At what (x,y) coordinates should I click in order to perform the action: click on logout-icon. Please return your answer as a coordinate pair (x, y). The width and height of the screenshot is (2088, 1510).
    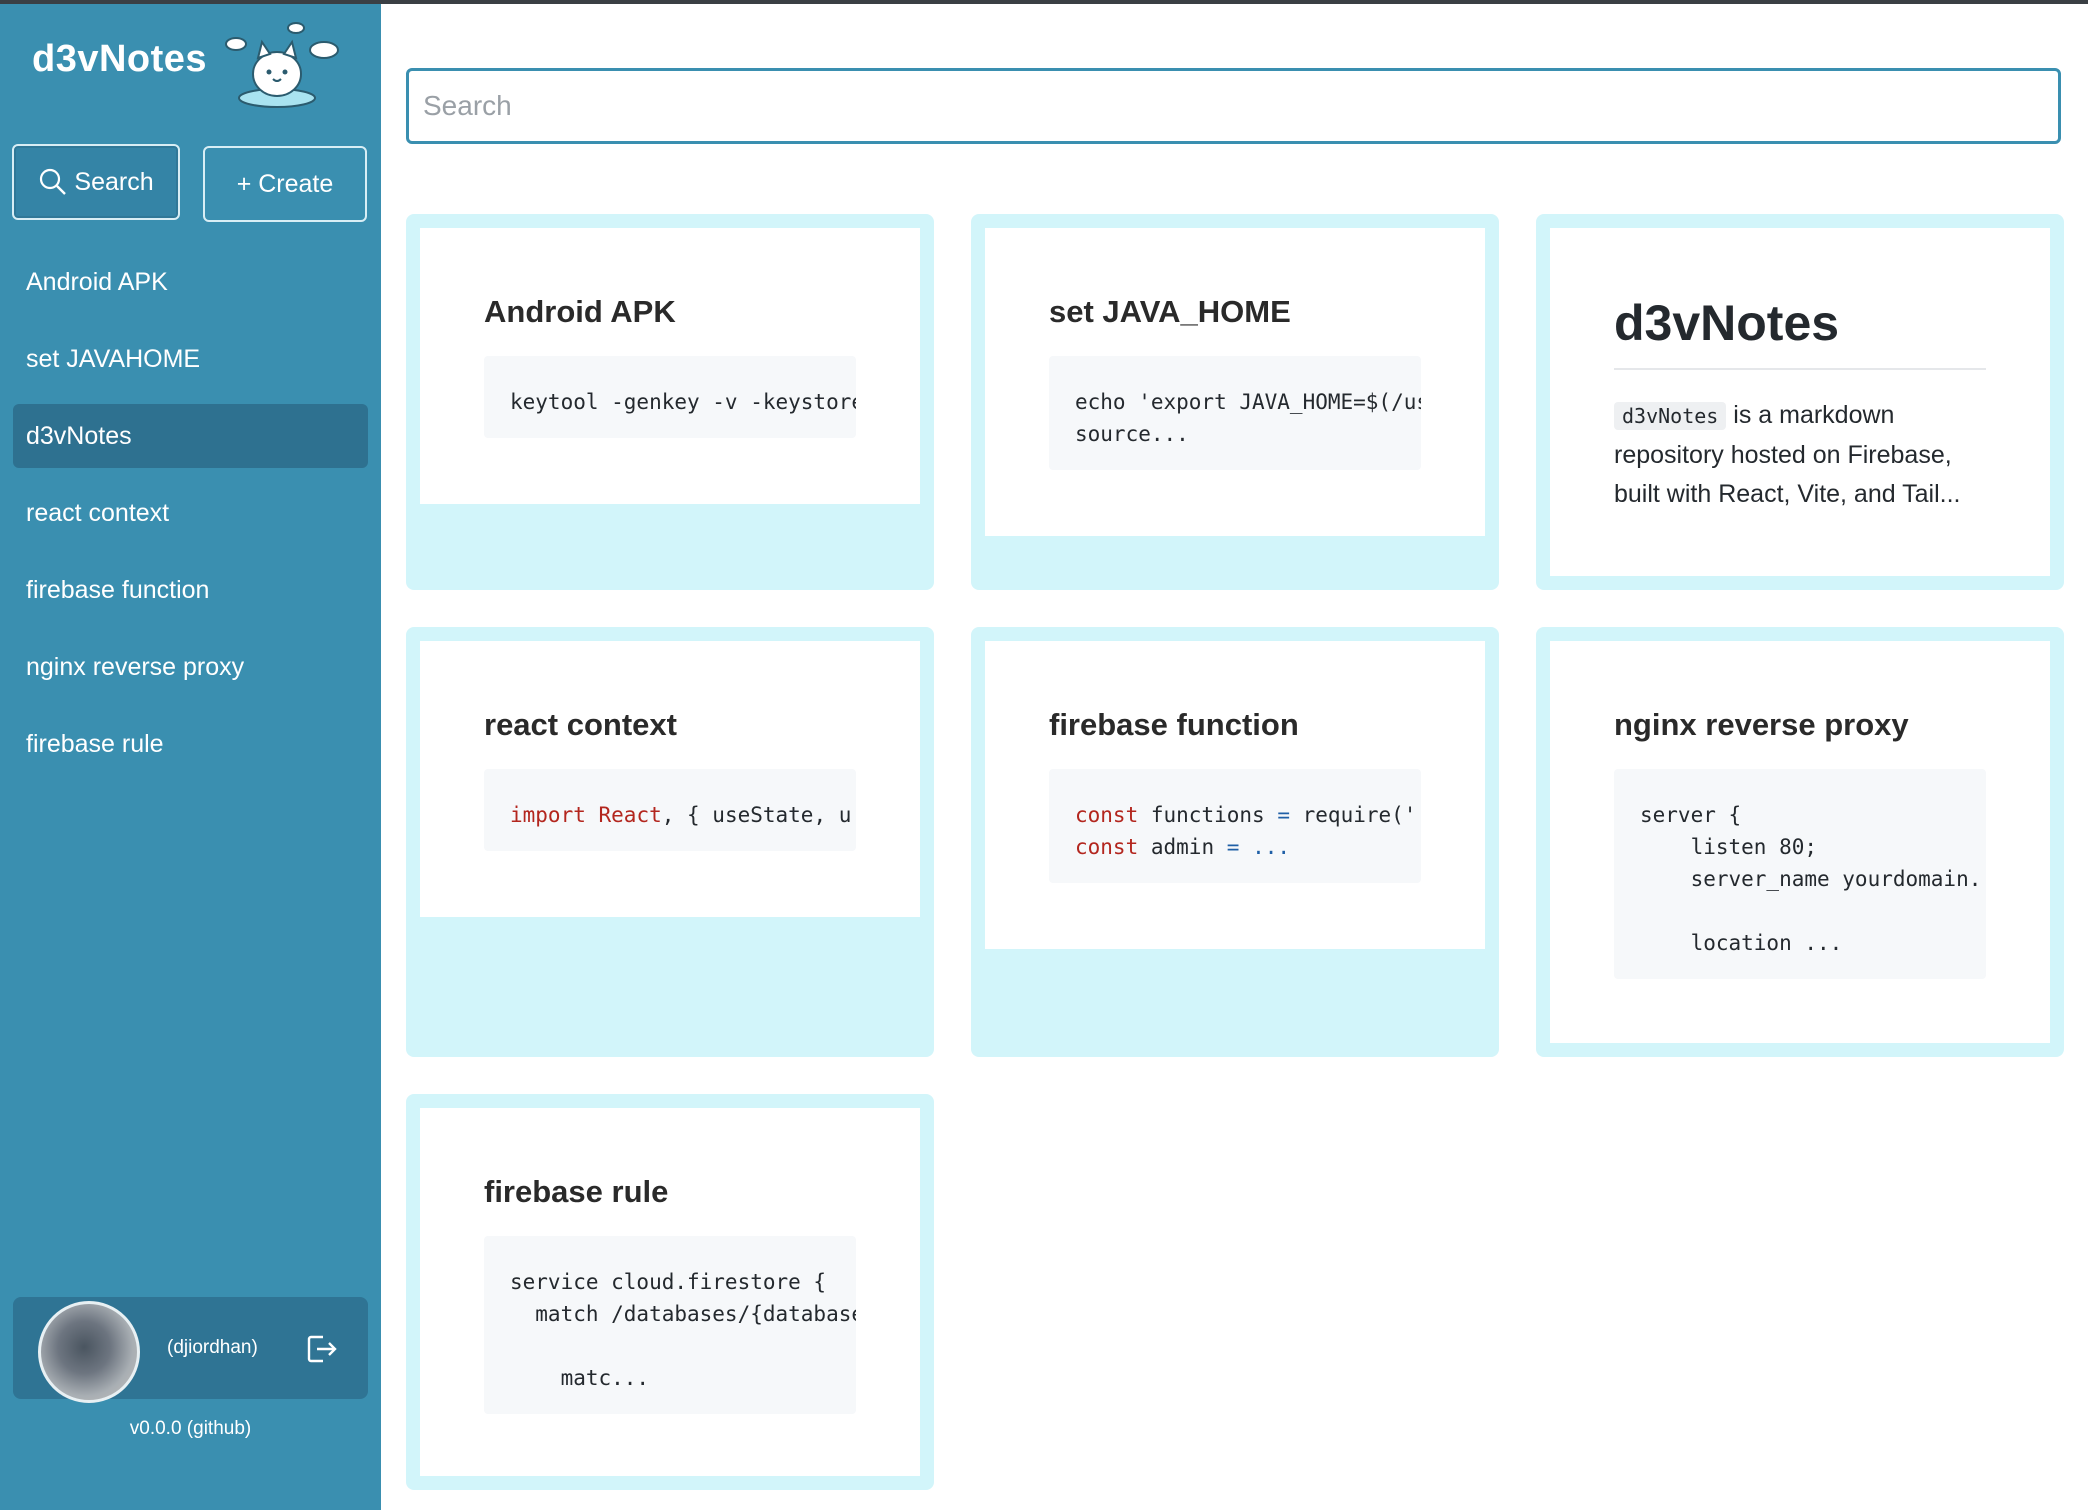
    Looking at the image, I should click on (321, 1349).